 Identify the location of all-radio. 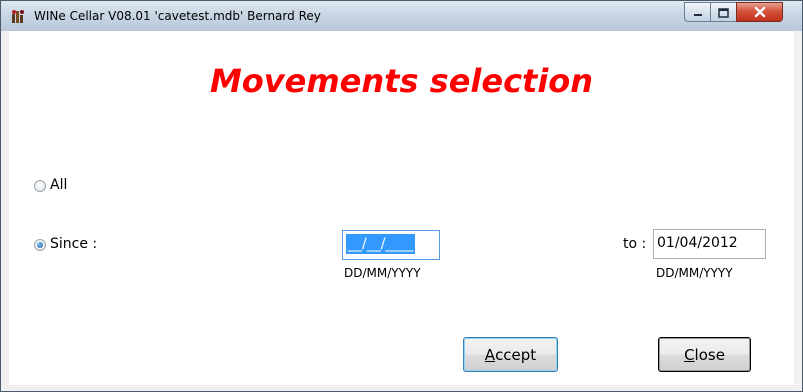
(40, 186).